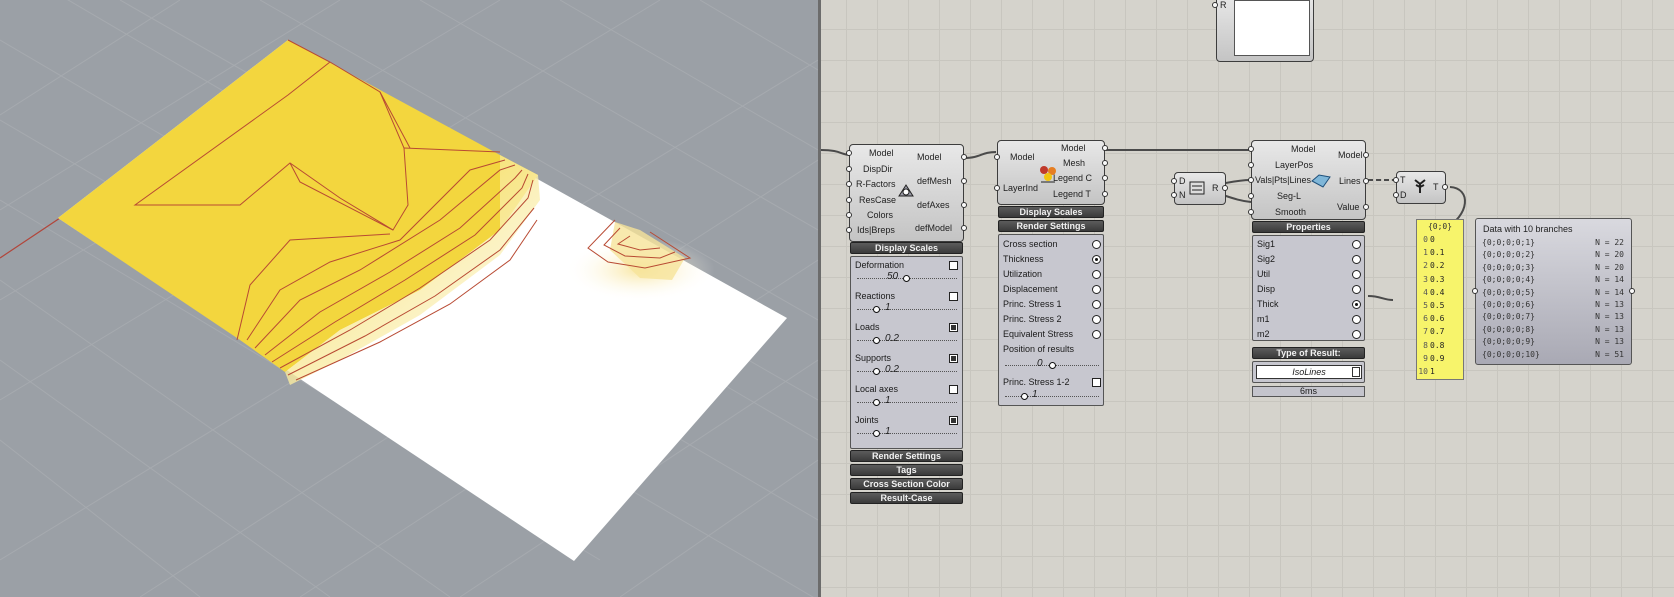 Image resolution: width=1674 pixels, height=597 pixels. I want to click on supports-knob, so click(876, 371).